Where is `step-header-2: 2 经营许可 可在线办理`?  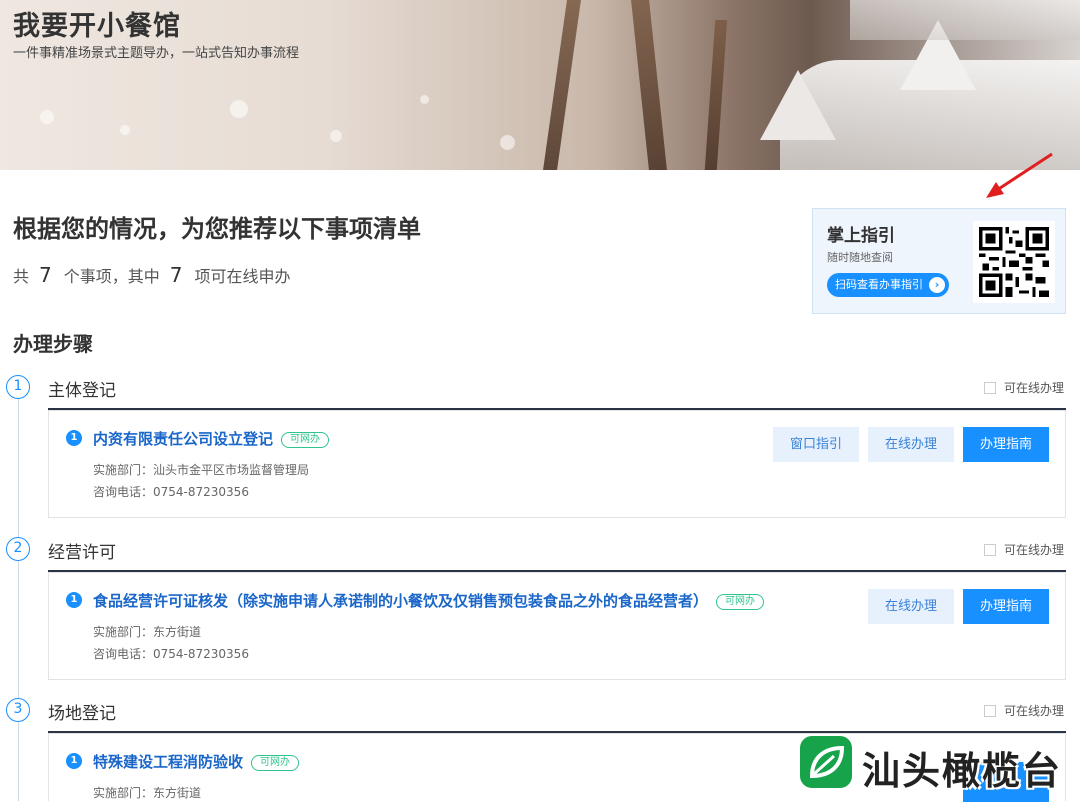 step-header-2: 2 经营许可 可在线办理 is located at coordinates (540, 552).